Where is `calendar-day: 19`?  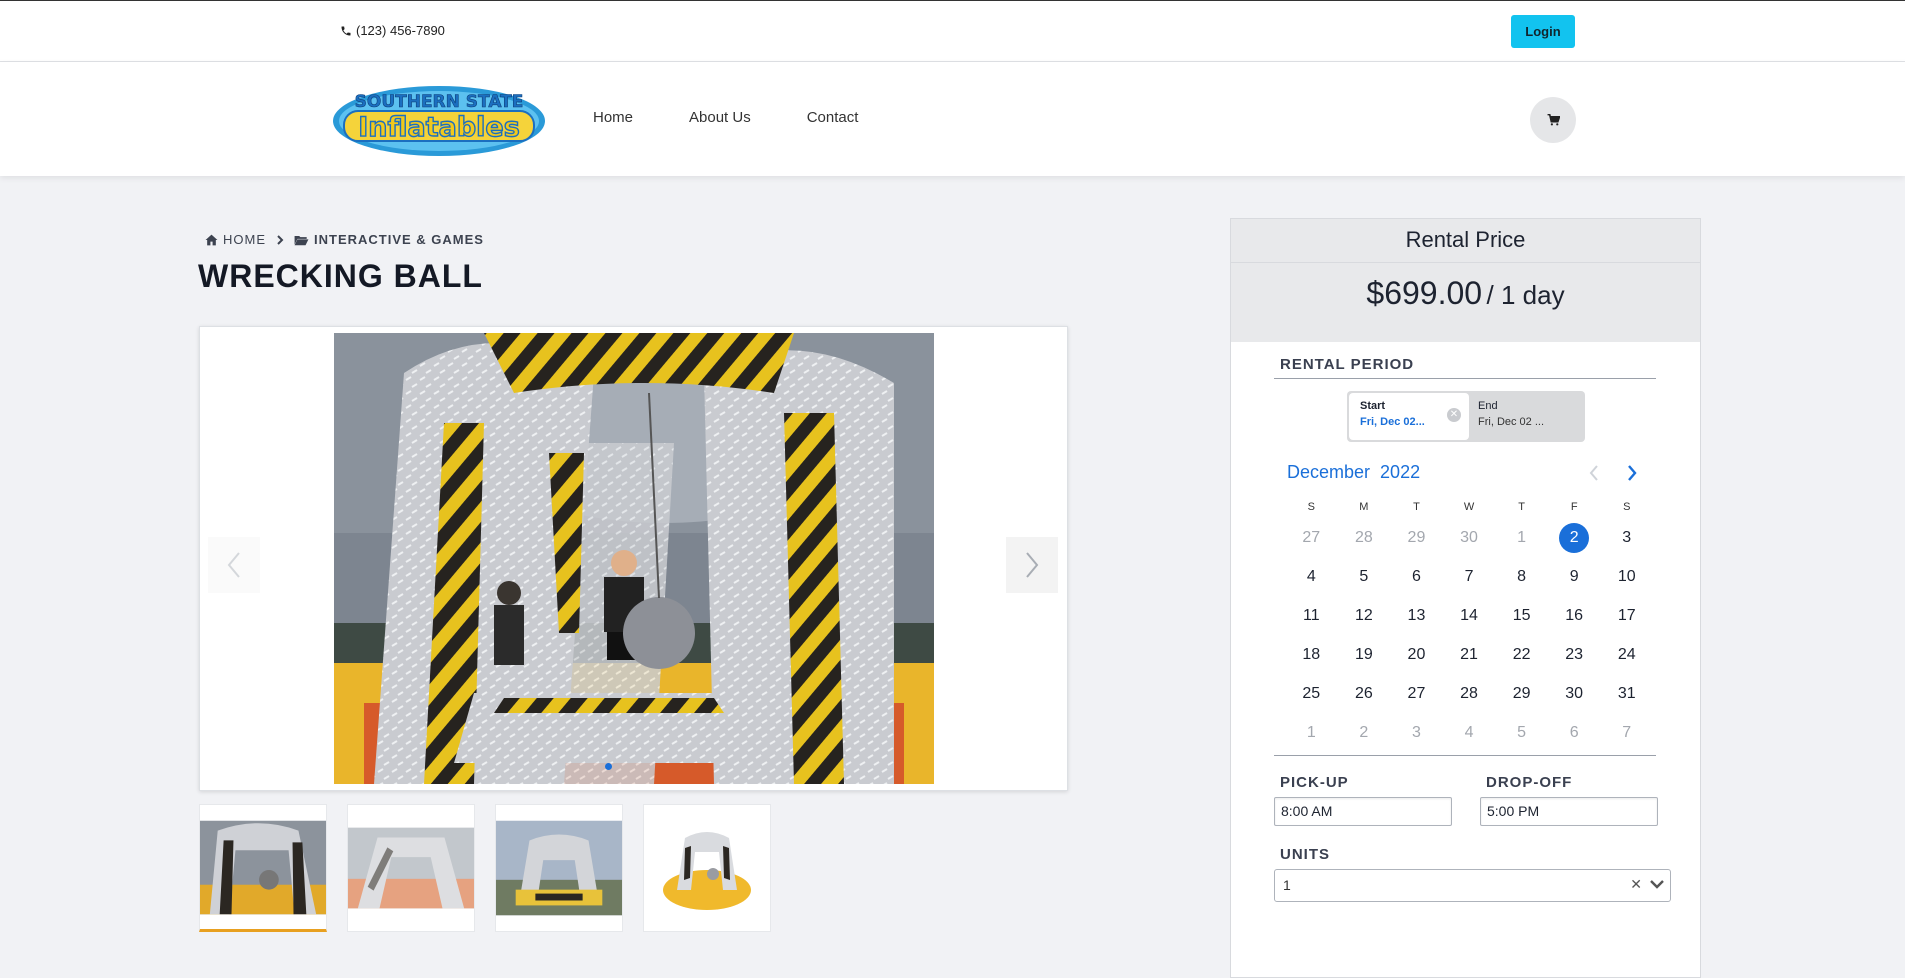 calendar-day: 19 is located at coordinates (1364, 655).